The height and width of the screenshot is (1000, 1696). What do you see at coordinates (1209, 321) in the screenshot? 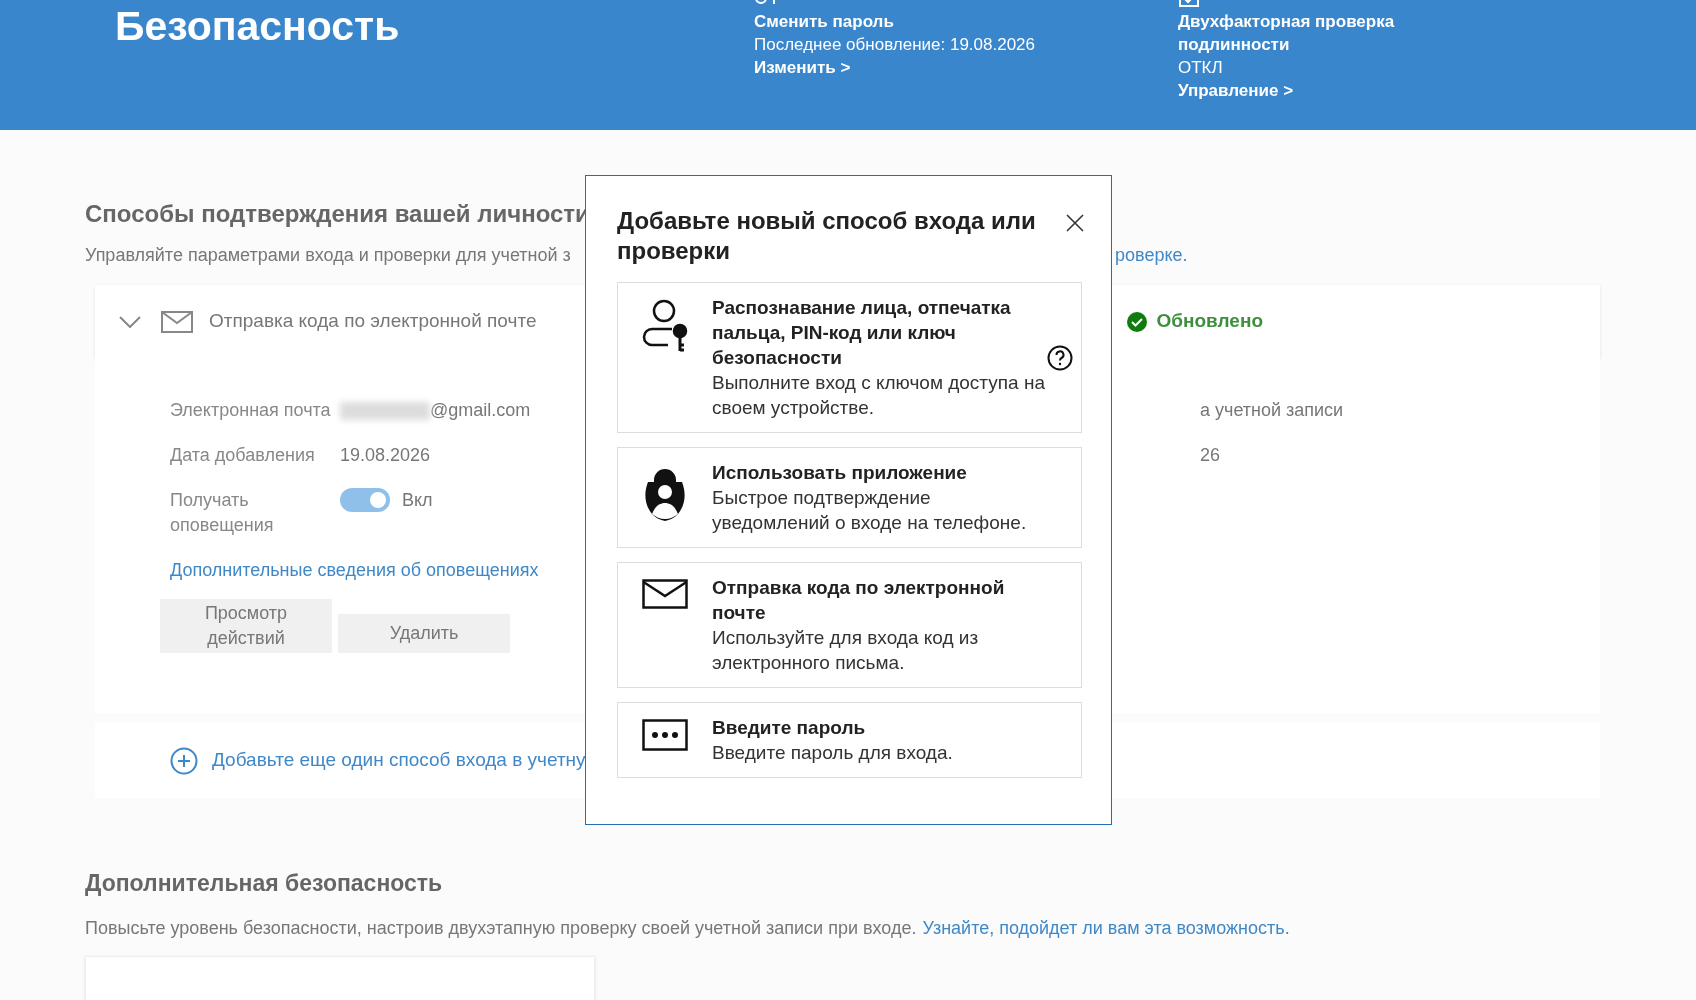
I see `status-text: Обновлено` at bounding box center [1209, 321].